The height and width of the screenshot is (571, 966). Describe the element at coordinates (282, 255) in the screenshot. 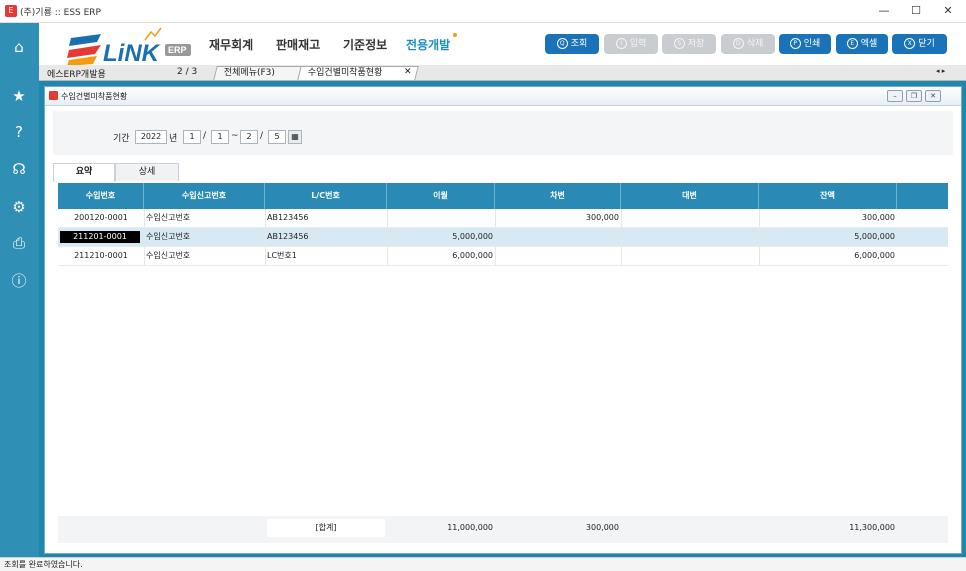

I see `table-cell-lc: LC번호1` at that location.